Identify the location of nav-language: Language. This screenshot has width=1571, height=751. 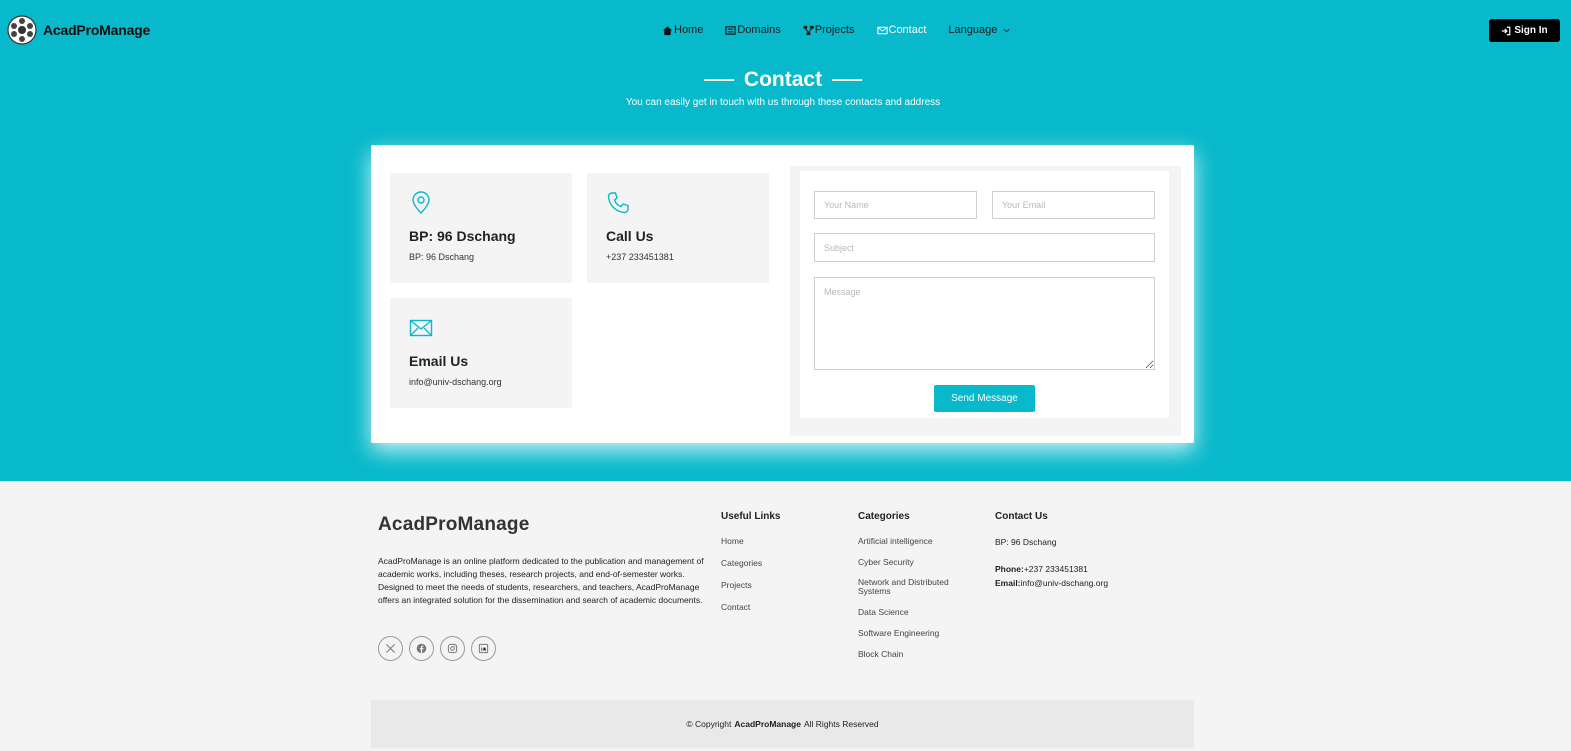
(980, 30).